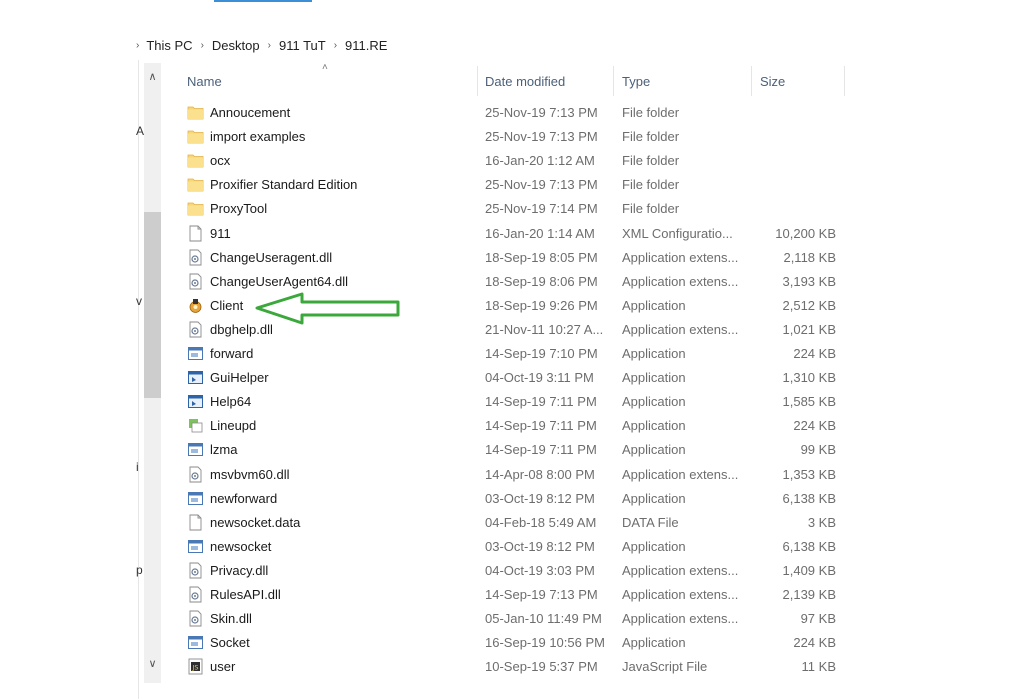 The width and height of the screenshot is (1024, 699). Describe the element at coordinates (239, 378) in the screenshot. I see `file-name: GuiHelper` at that location.